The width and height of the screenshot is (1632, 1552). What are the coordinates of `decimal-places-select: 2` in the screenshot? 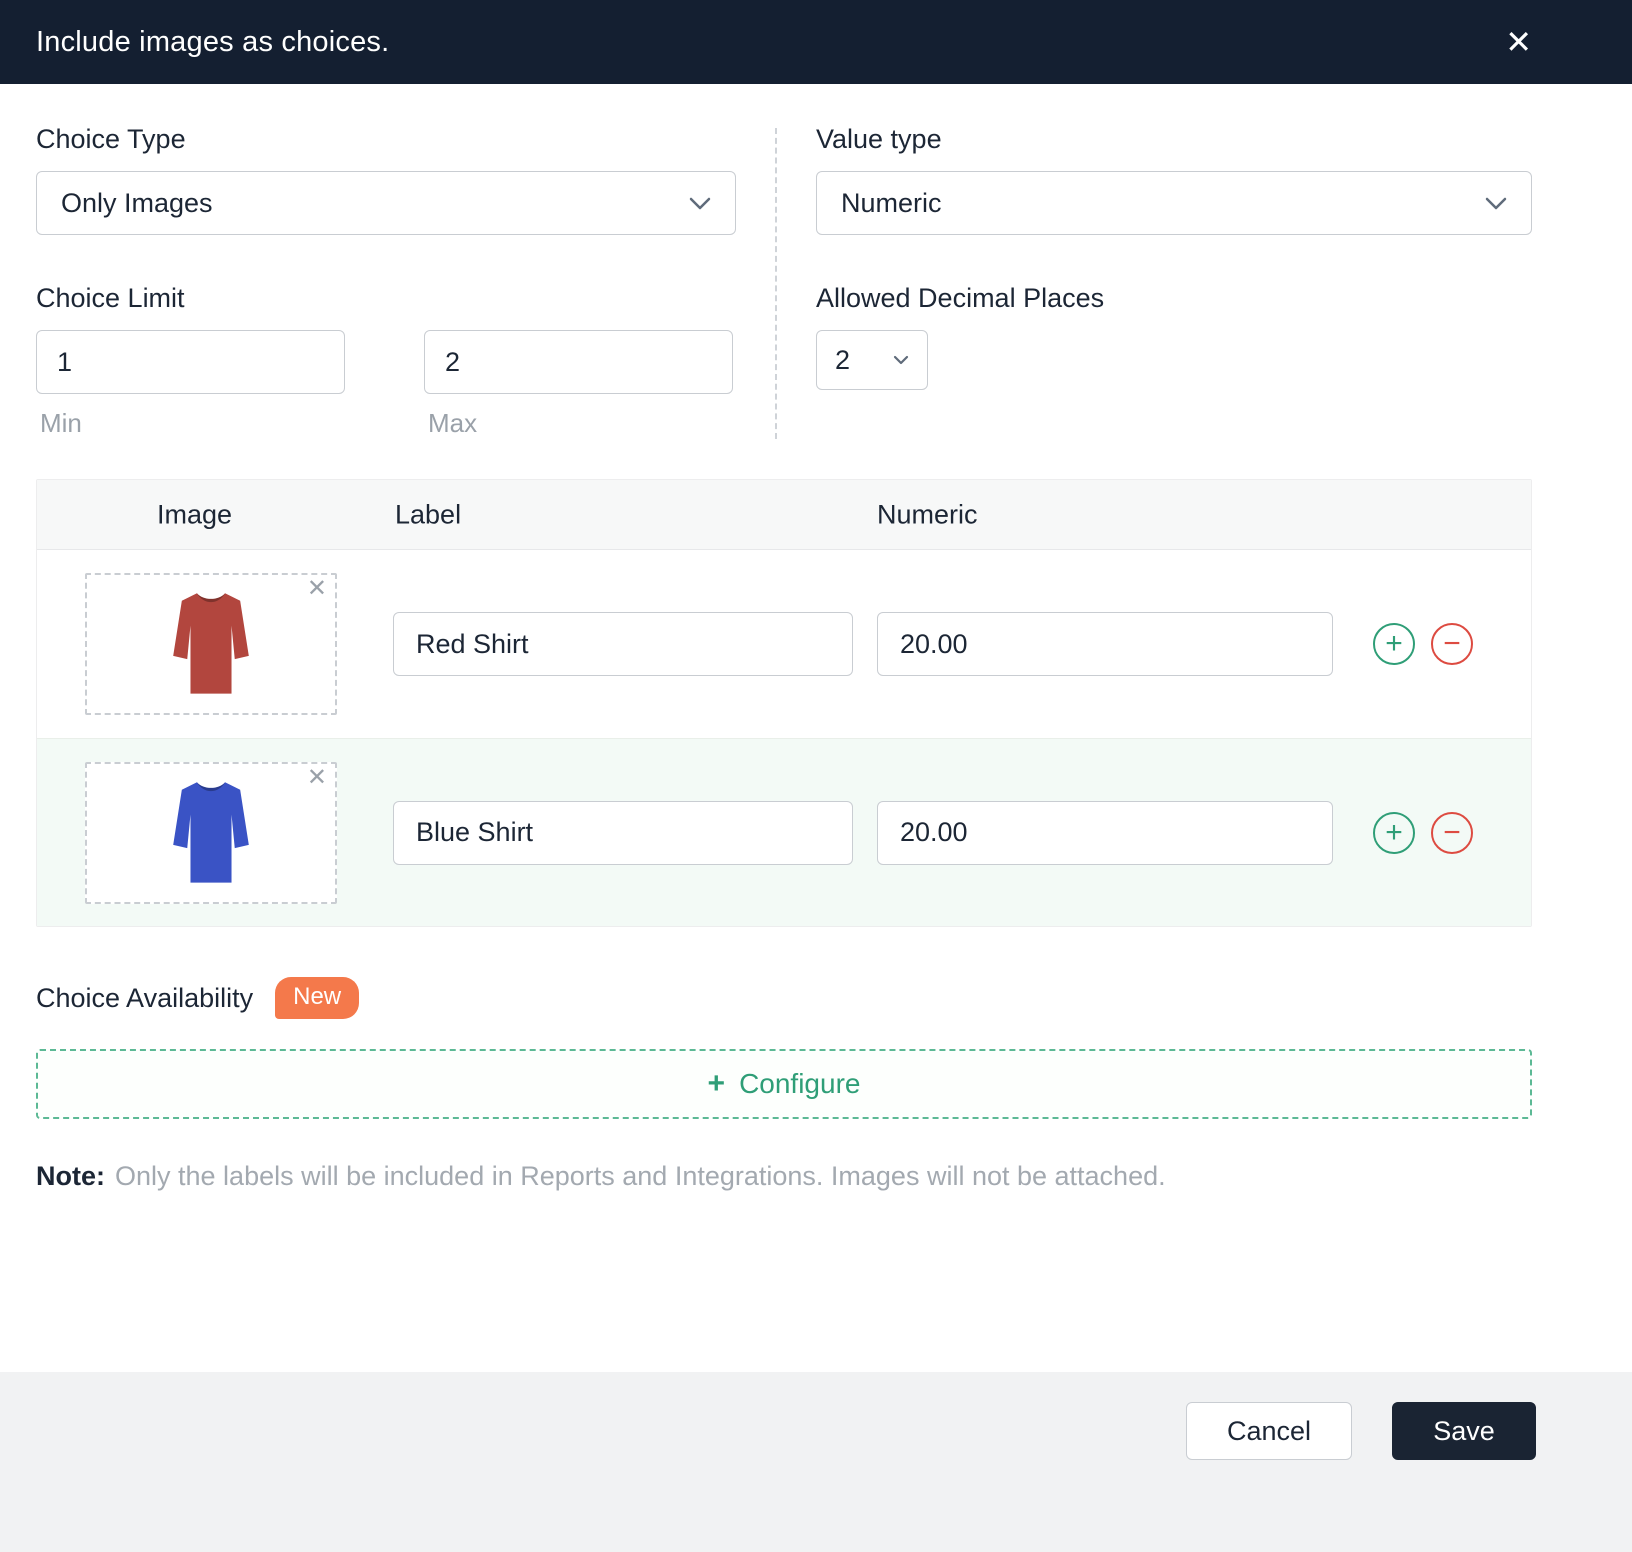 It's located at (872, 360).